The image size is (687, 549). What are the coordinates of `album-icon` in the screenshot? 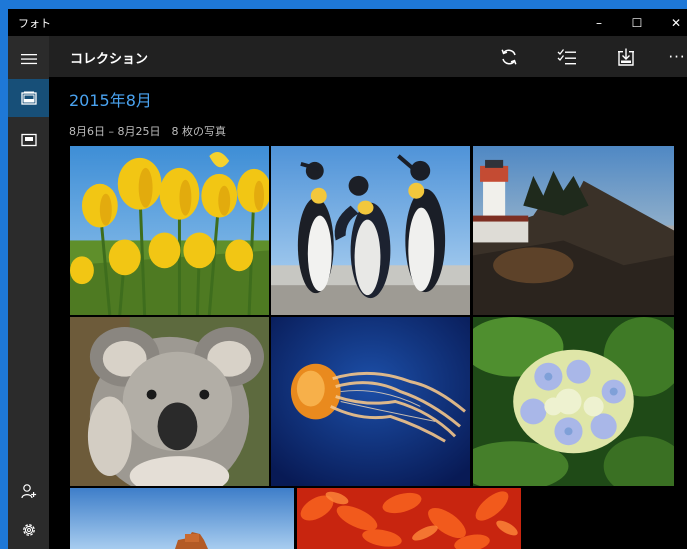 It's located at (28, 140).